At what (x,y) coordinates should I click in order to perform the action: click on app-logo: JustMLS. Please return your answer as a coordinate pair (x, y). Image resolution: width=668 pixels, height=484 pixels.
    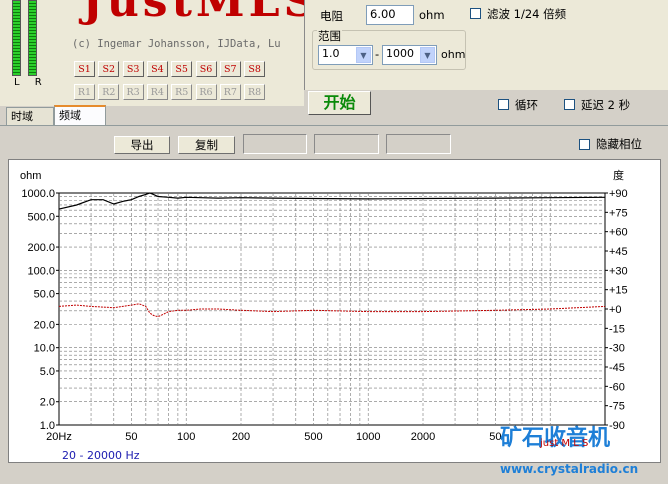
    Looking at the image, I should click on (201, 13).